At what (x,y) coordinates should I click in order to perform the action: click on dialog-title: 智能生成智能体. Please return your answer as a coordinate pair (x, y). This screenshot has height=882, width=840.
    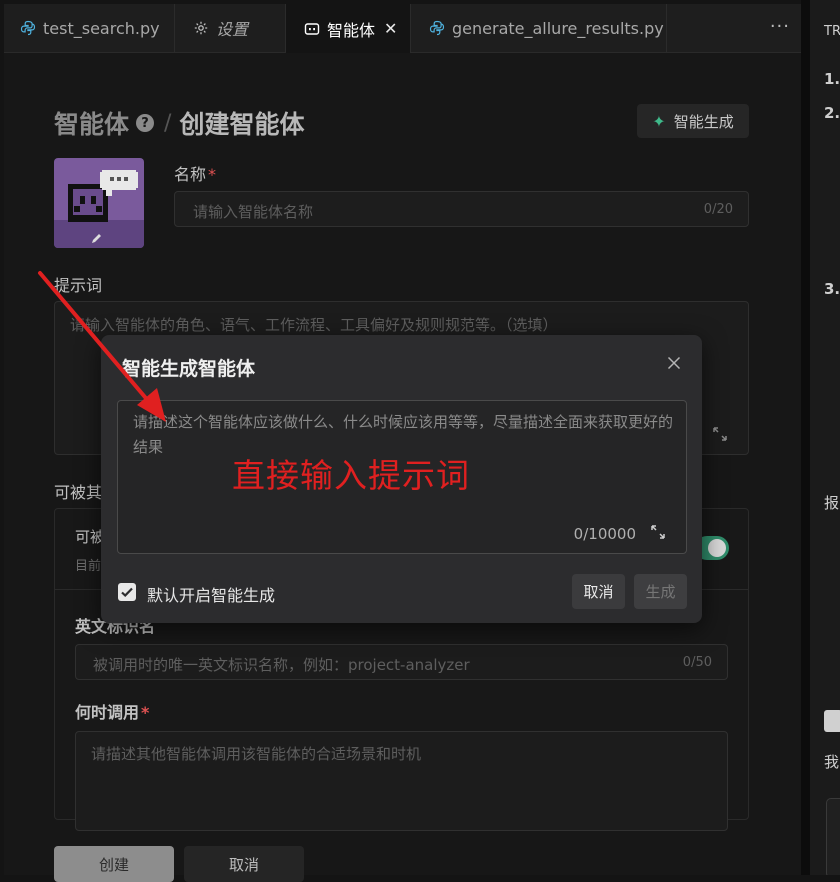
    Looking at the image, I should click on (189, 369).